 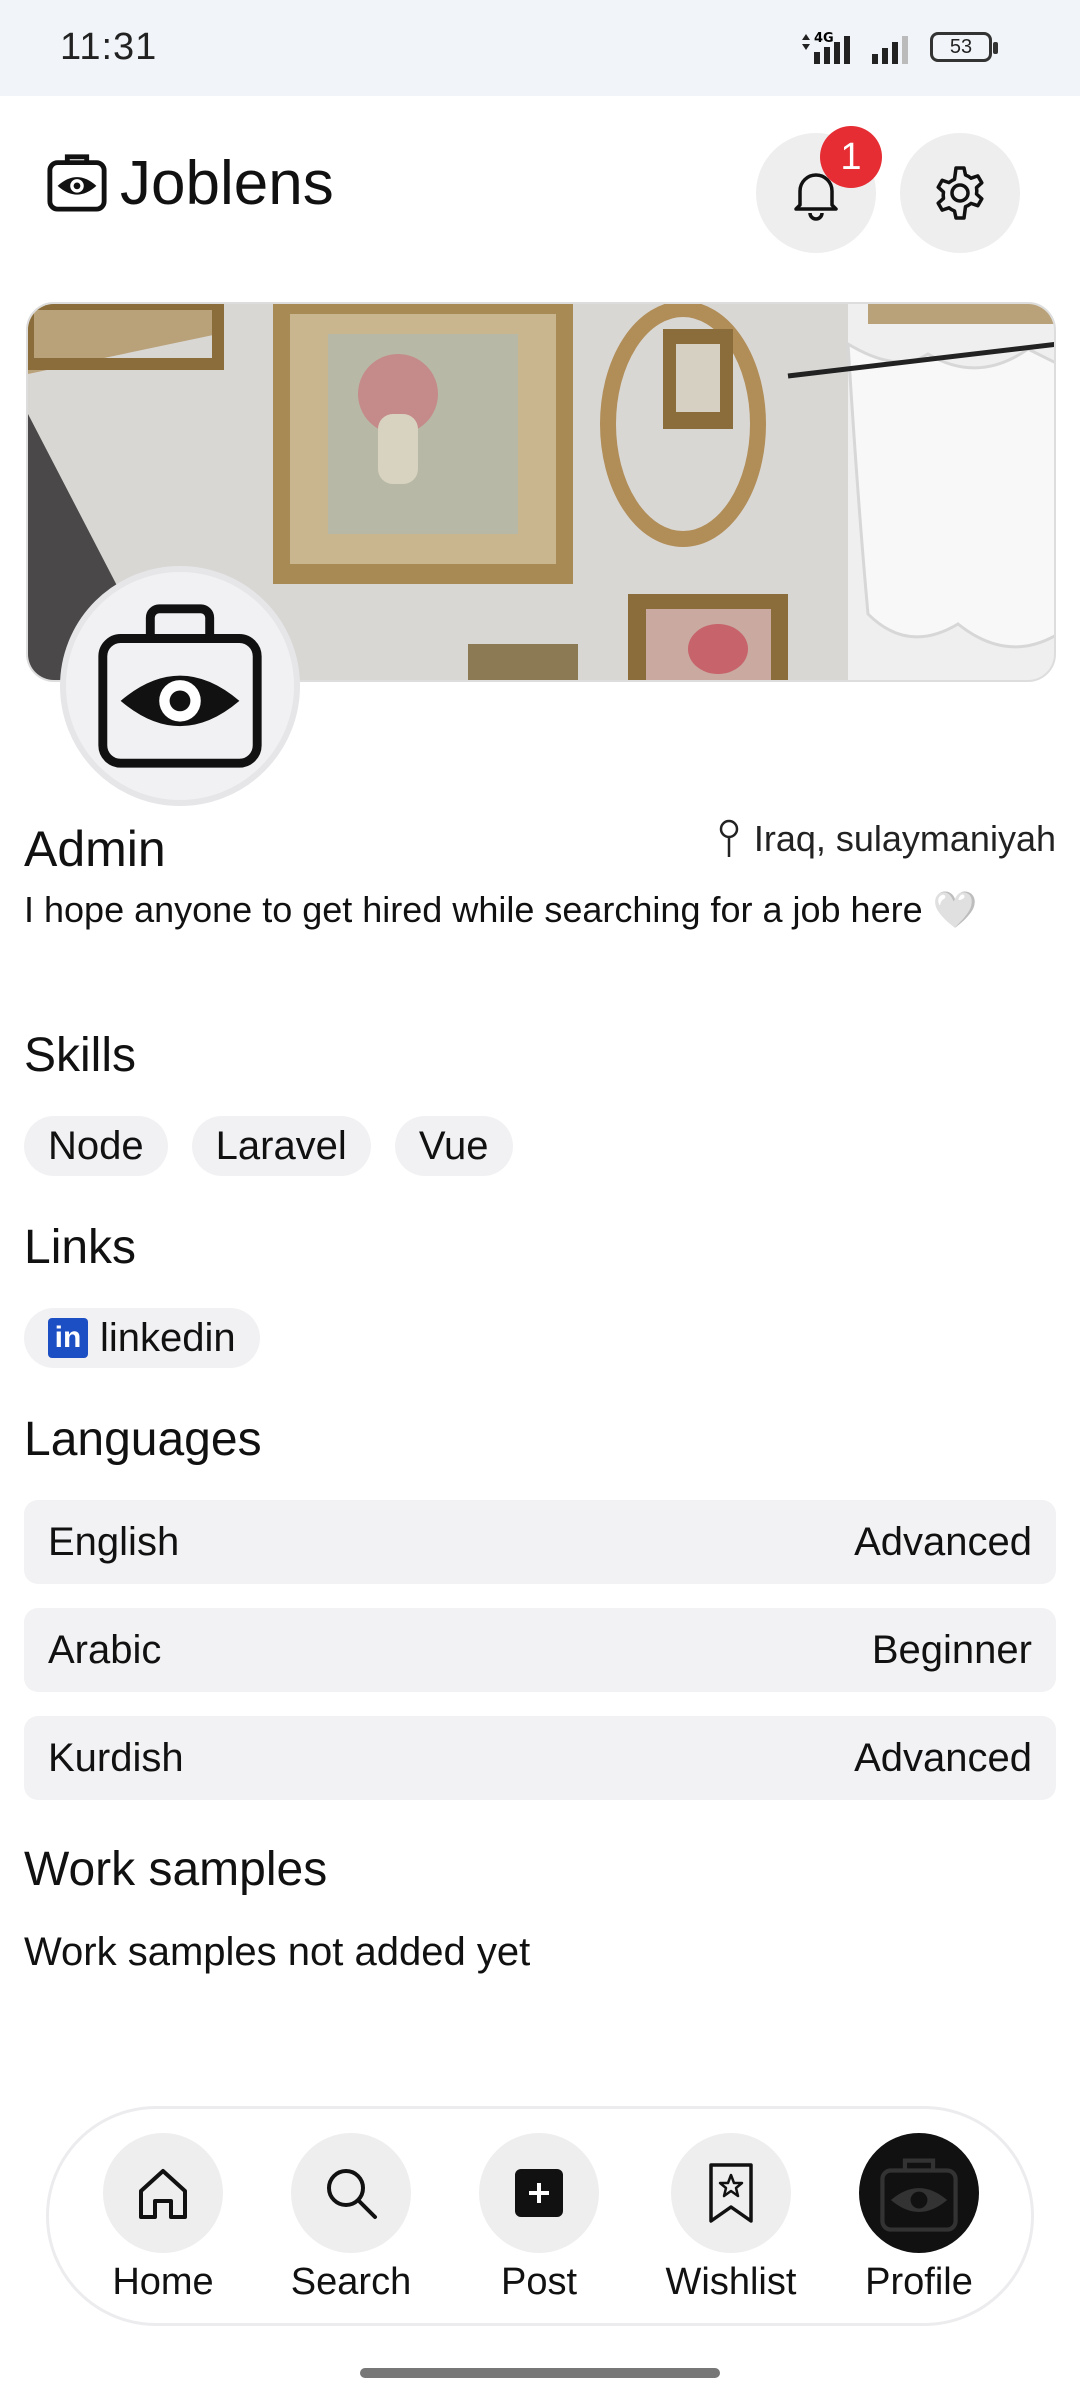 I want to click on nav-wishlist-label: Wishlist, so click(x=731, y=2282).